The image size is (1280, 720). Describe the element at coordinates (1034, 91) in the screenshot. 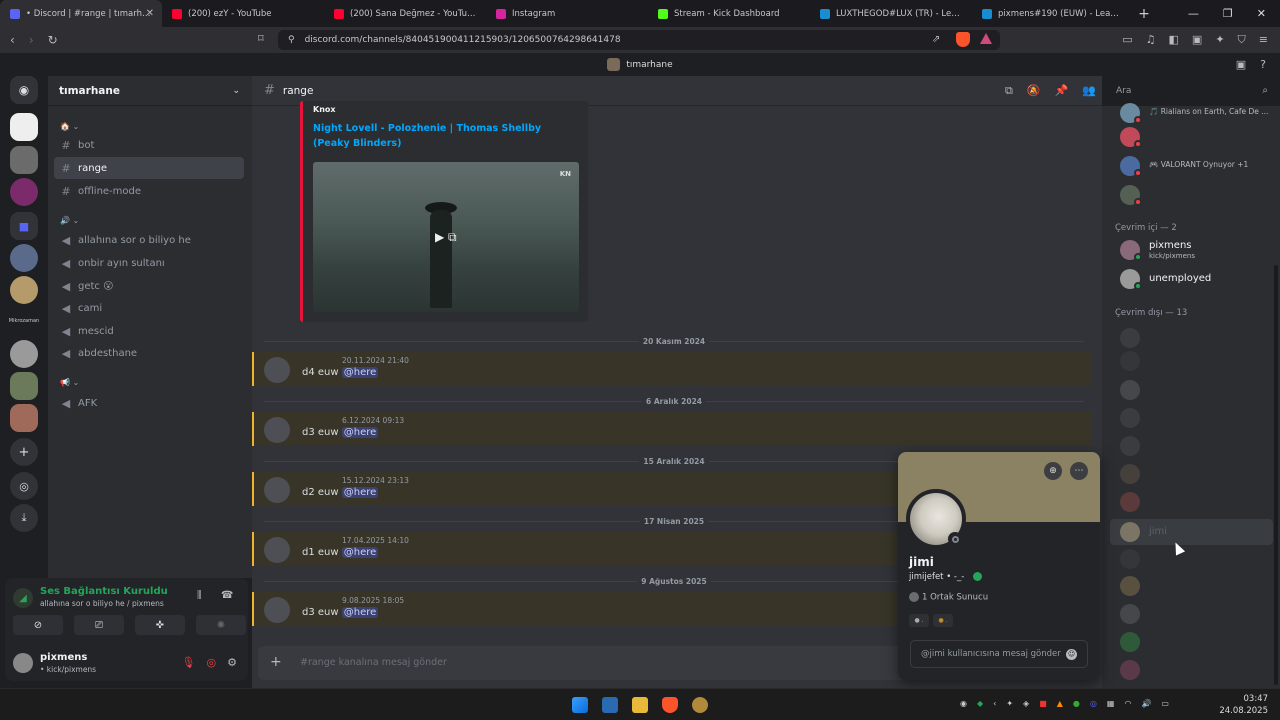

I see `notification-mute-icon: 🔕` at that location.